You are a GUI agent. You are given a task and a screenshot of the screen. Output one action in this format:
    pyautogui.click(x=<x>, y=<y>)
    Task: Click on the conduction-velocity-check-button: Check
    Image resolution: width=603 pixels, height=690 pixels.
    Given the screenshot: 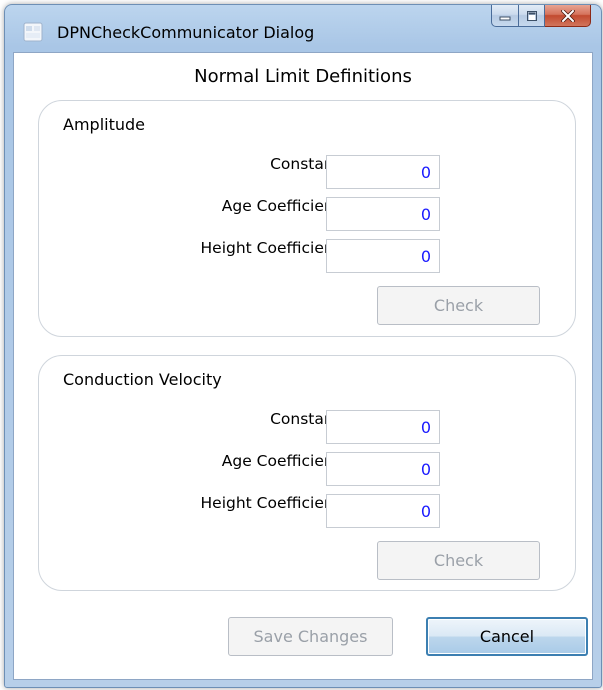 What is the action you would take?
    pyautogui.click(x=458, y=560)
    